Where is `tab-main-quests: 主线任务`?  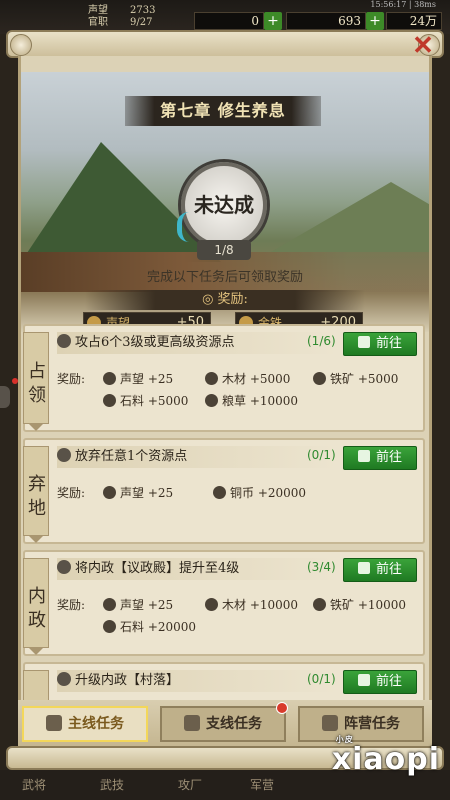
tab-main-quests: 主线任务 is located at coordinates (85, 724).